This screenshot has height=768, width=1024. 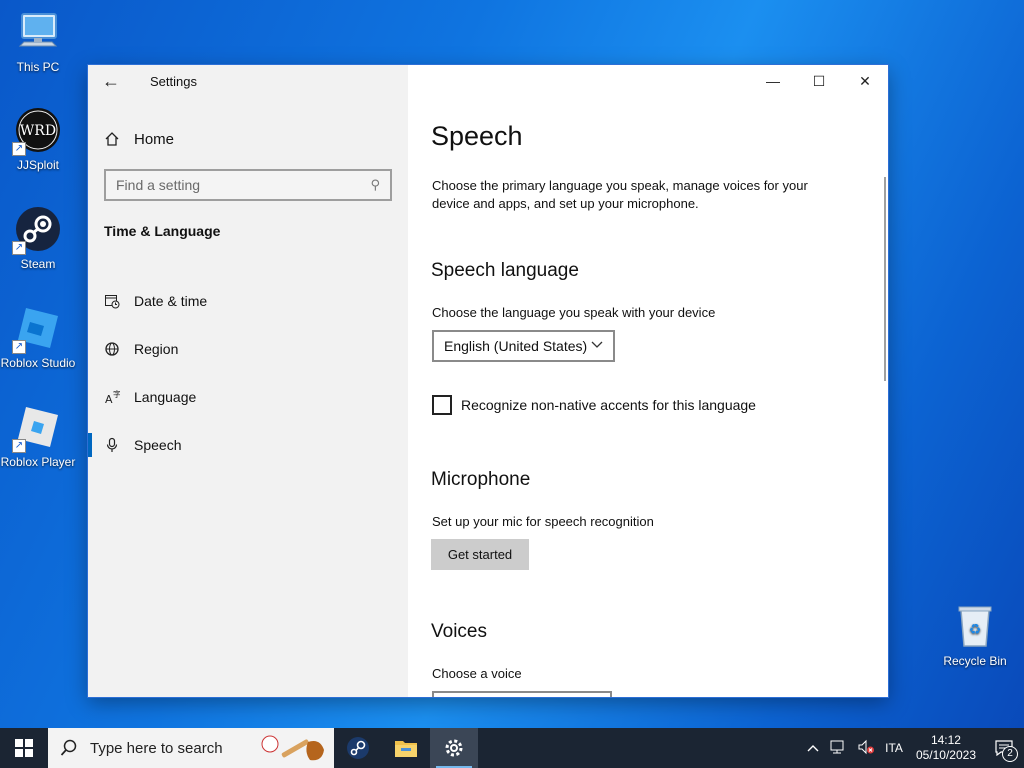 I want to click on clock-time: 14:12, so click(x=945, y=740).